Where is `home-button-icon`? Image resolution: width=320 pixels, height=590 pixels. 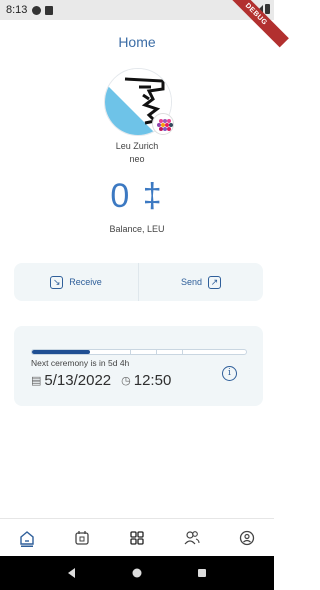
home-button-icon is located at coordinates (137, 573).